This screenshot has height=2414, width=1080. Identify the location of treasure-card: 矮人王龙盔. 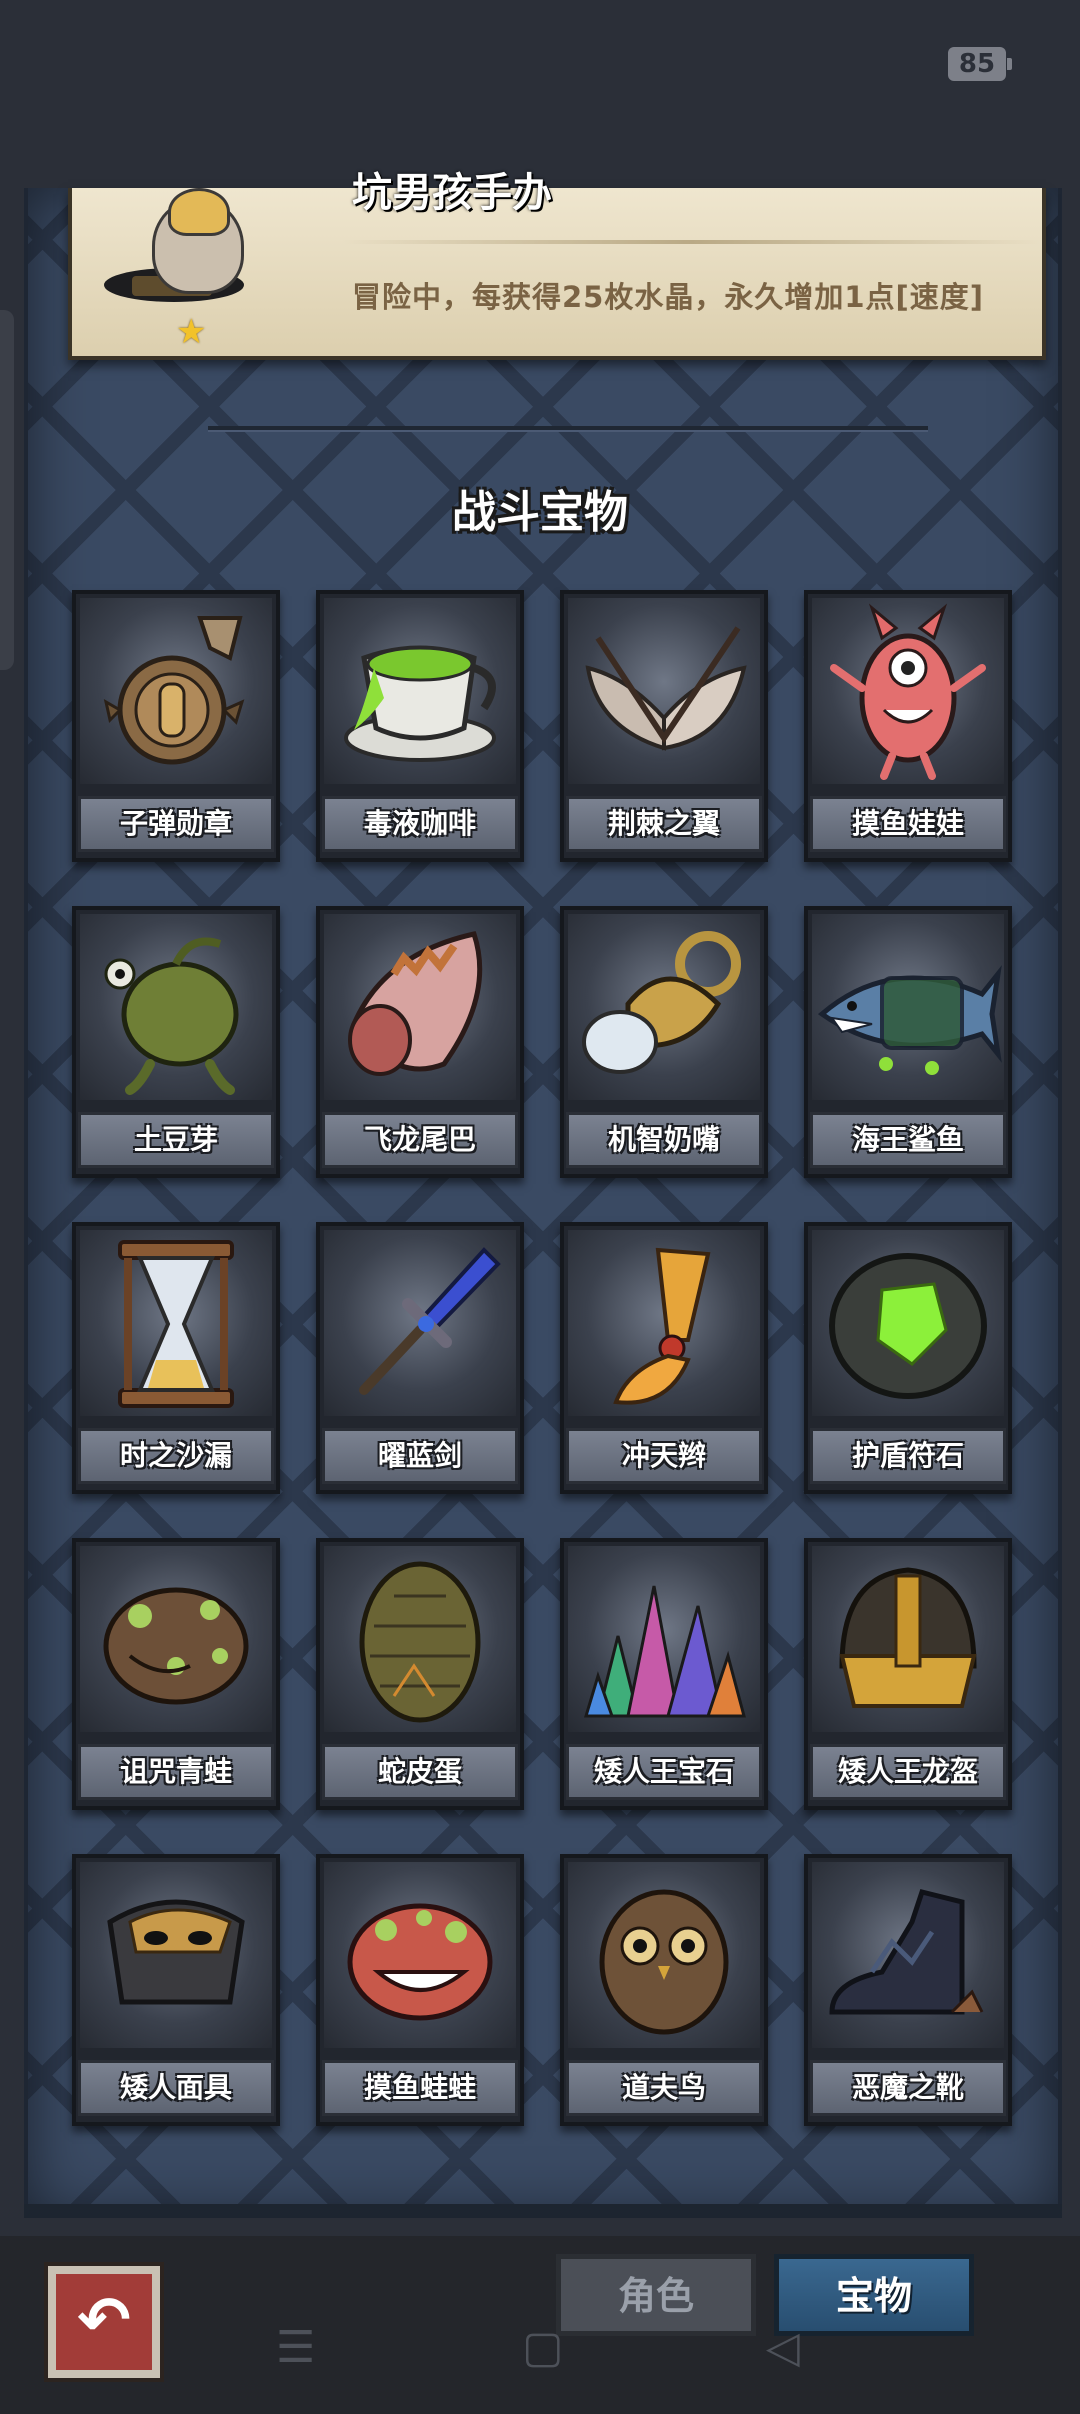
(908, 1674).